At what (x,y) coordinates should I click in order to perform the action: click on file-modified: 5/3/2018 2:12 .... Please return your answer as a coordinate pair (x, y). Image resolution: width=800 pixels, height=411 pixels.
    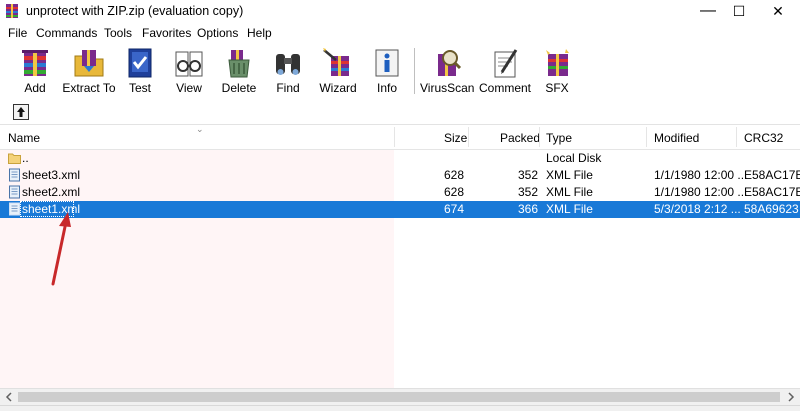
    Looking at the image, I should click on (697, 209).